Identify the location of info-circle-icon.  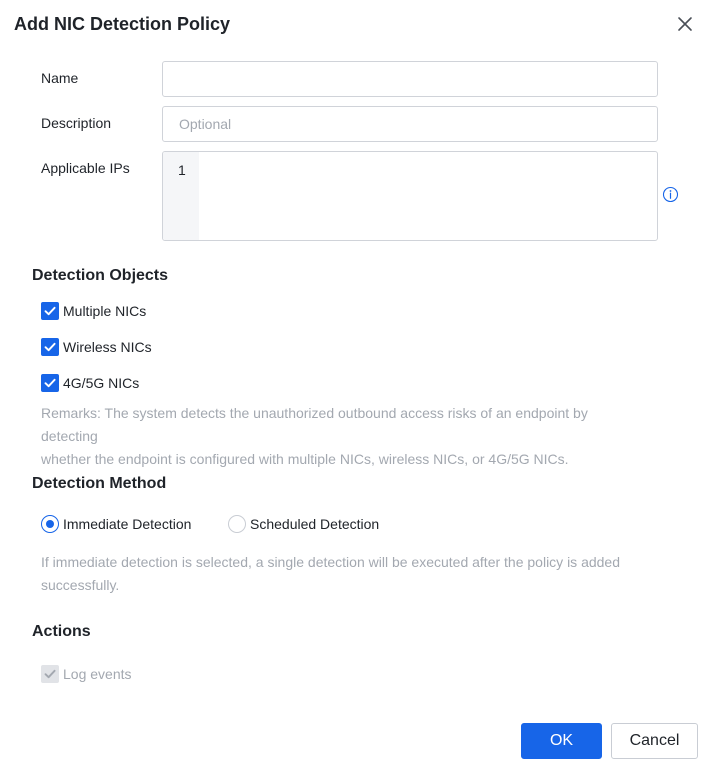
(670, 194).